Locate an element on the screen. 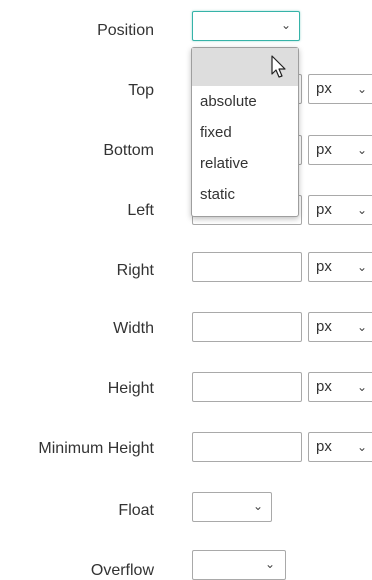  right-unit-select: px ⌄ is located at coordinates (340, 267).